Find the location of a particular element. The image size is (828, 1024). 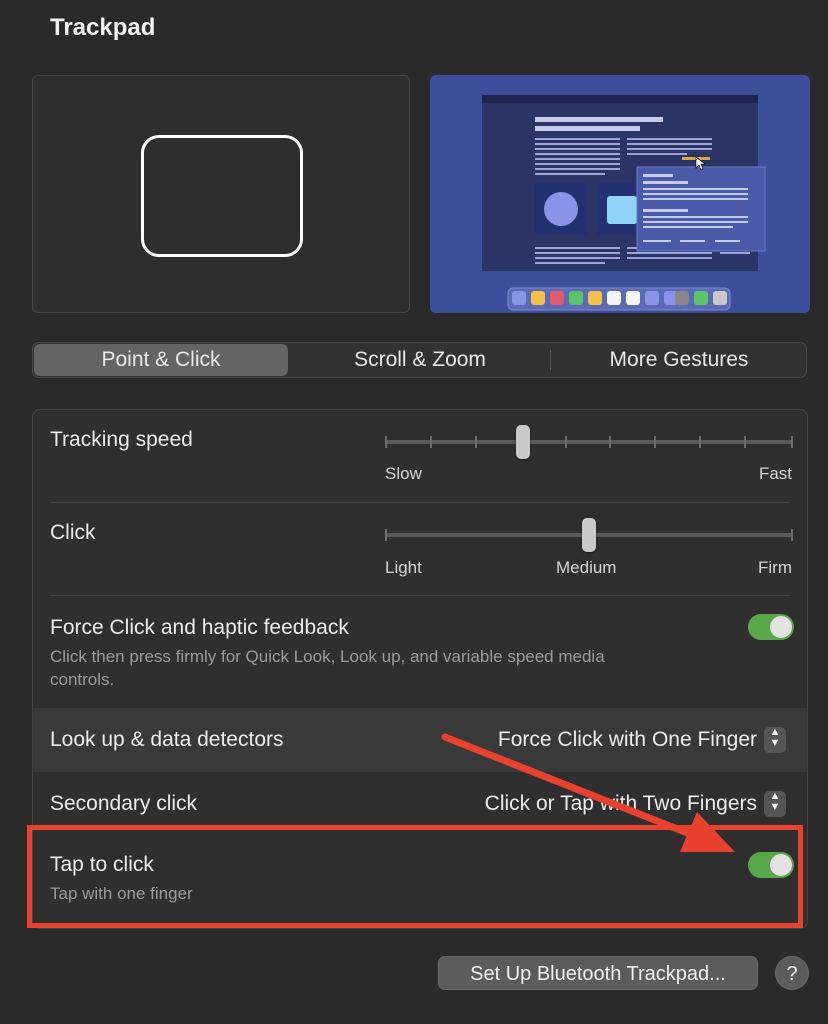

tab-point-click: Point & Click is located at coordinates (161, 360).